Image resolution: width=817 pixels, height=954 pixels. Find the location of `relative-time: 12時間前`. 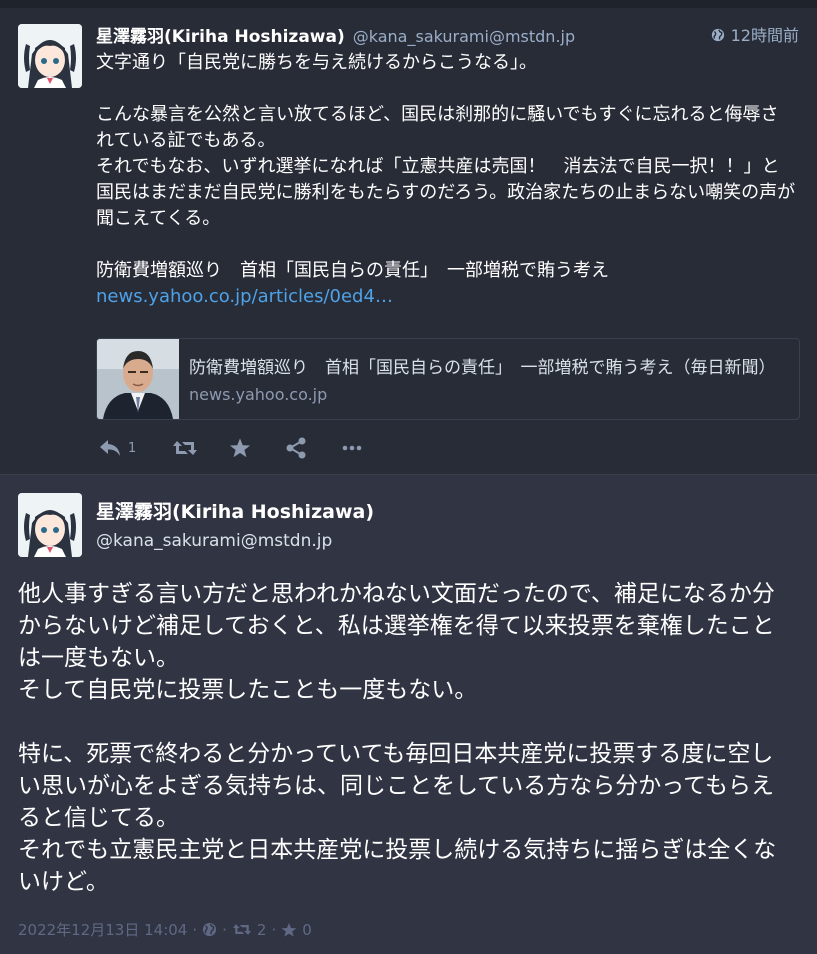

relative-time: 12時間前 is located at coordinates (755, 34).